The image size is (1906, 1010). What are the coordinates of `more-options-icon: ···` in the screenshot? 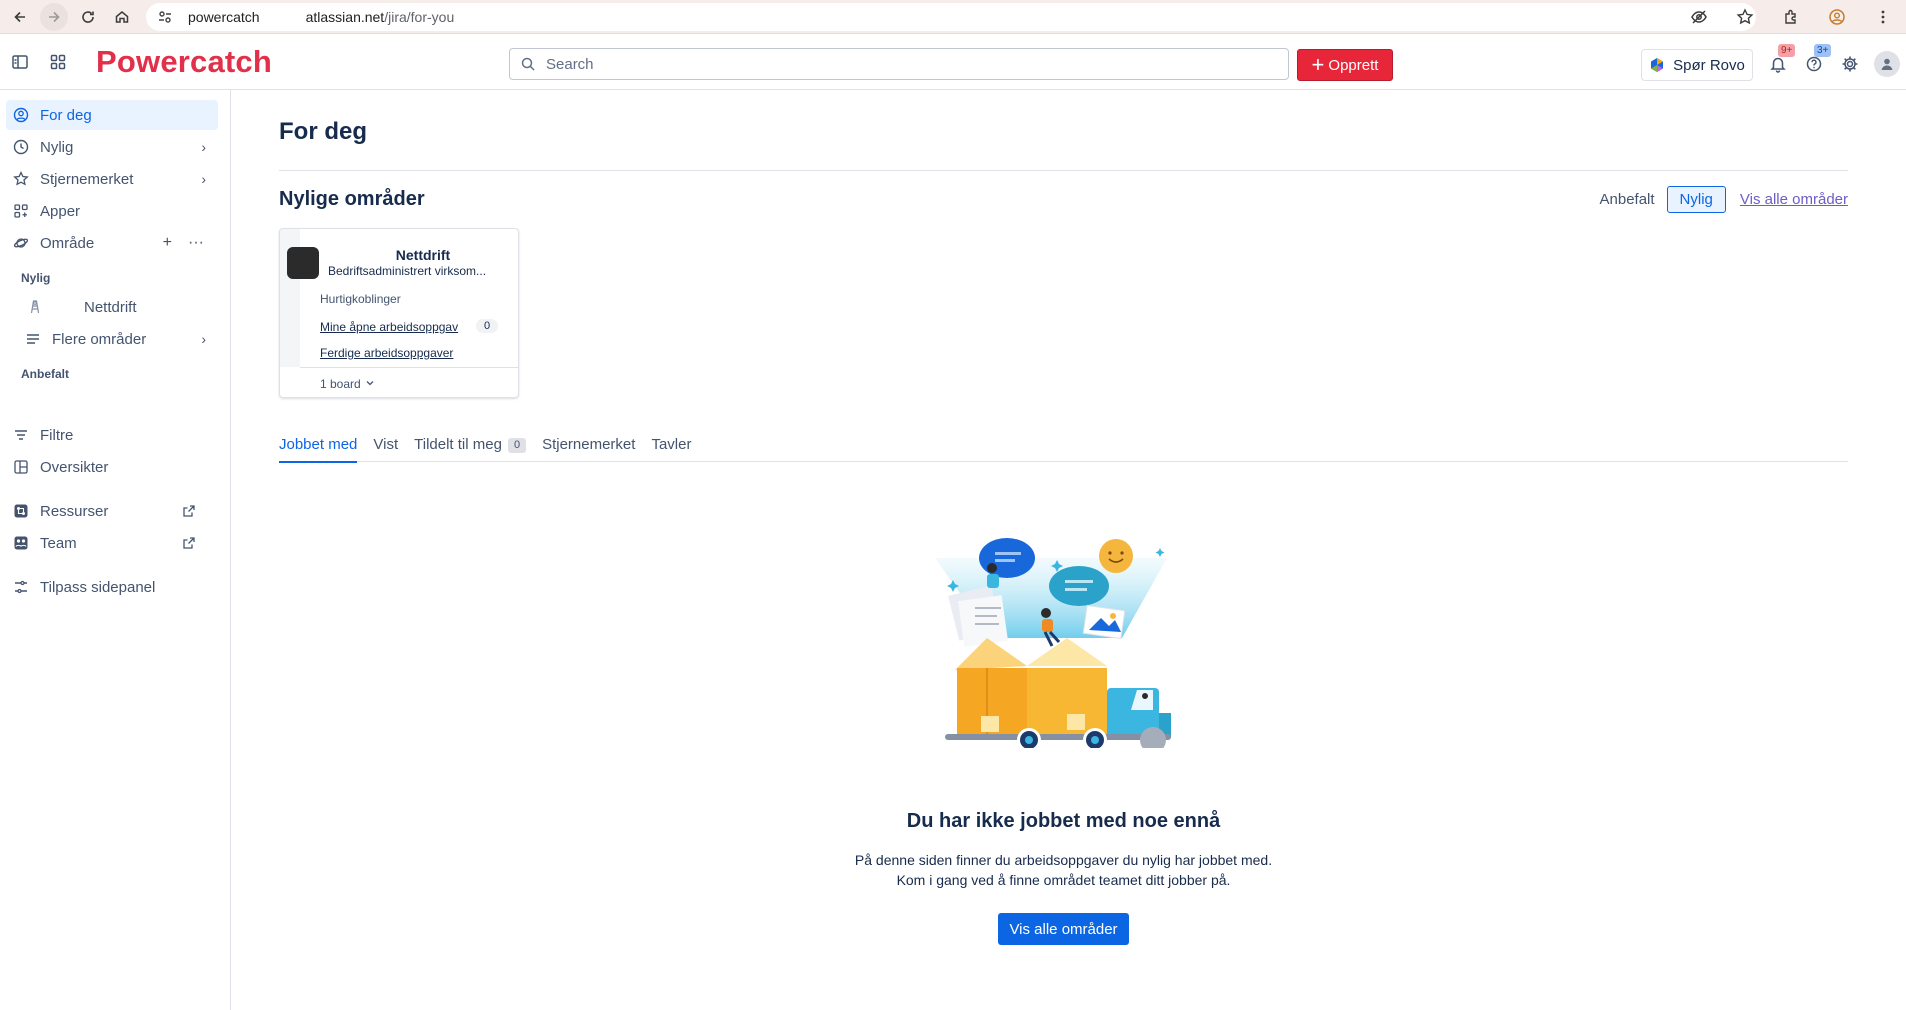 It's located at (196, 243).